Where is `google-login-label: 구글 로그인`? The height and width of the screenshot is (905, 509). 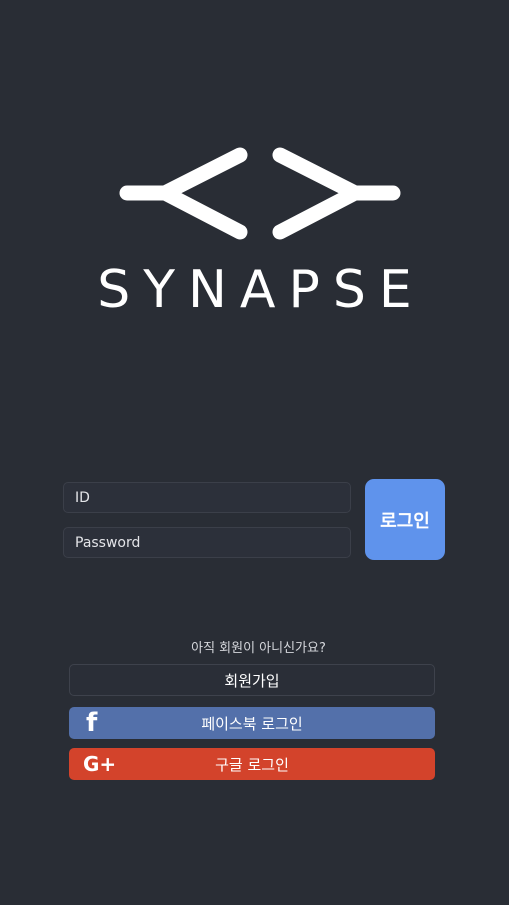
google-login-label: 구글 로그인 is located at coordinates (252, 764).